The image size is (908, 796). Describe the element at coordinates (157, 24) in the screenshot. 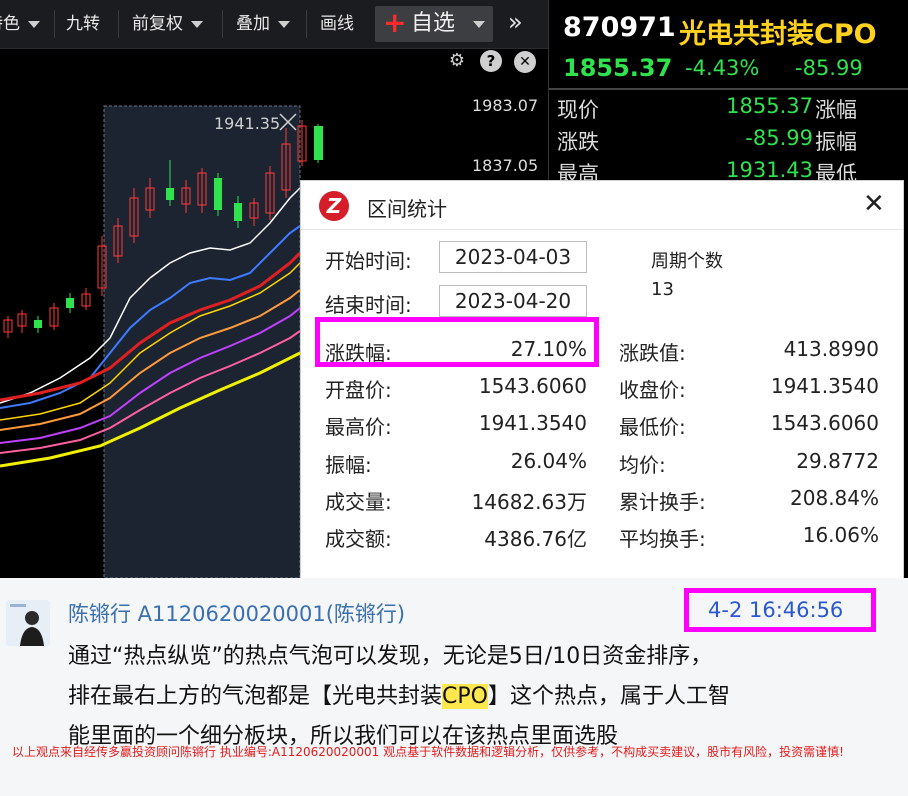

I see `forward-adjust-label: 前复权` at that location.